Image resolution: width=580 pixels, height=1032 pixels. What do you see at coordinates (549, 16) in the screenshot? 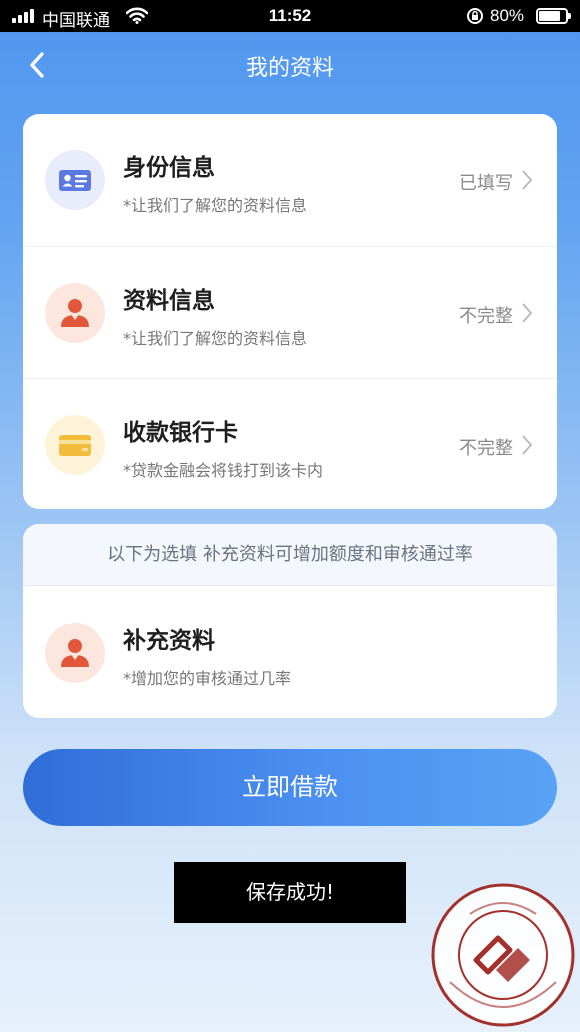
I see `battery-level` at bounding box center [549, 16].